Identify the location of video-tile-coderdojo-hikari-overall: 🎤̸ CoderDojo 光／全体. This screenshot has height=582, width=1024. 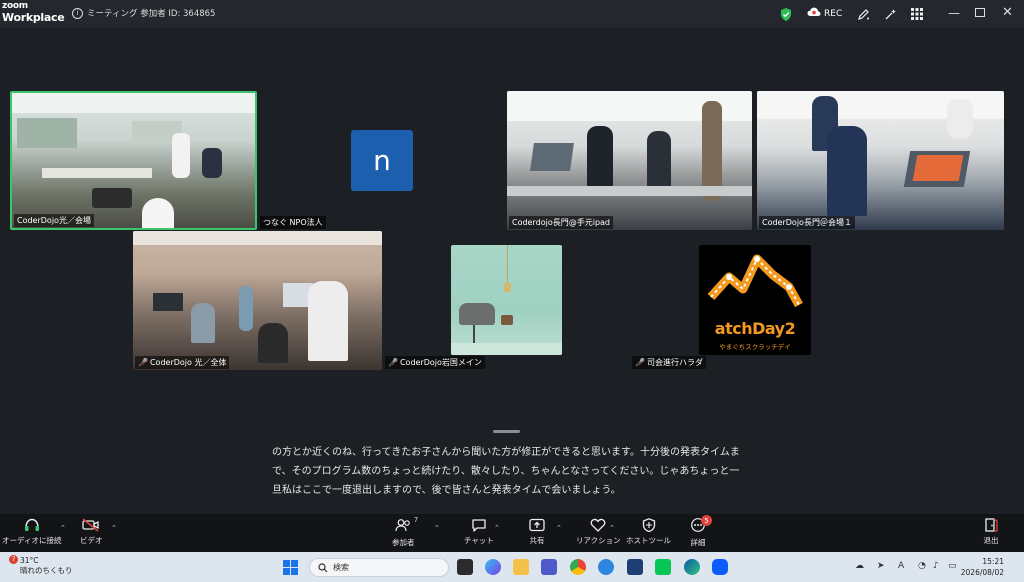
(257, 300).